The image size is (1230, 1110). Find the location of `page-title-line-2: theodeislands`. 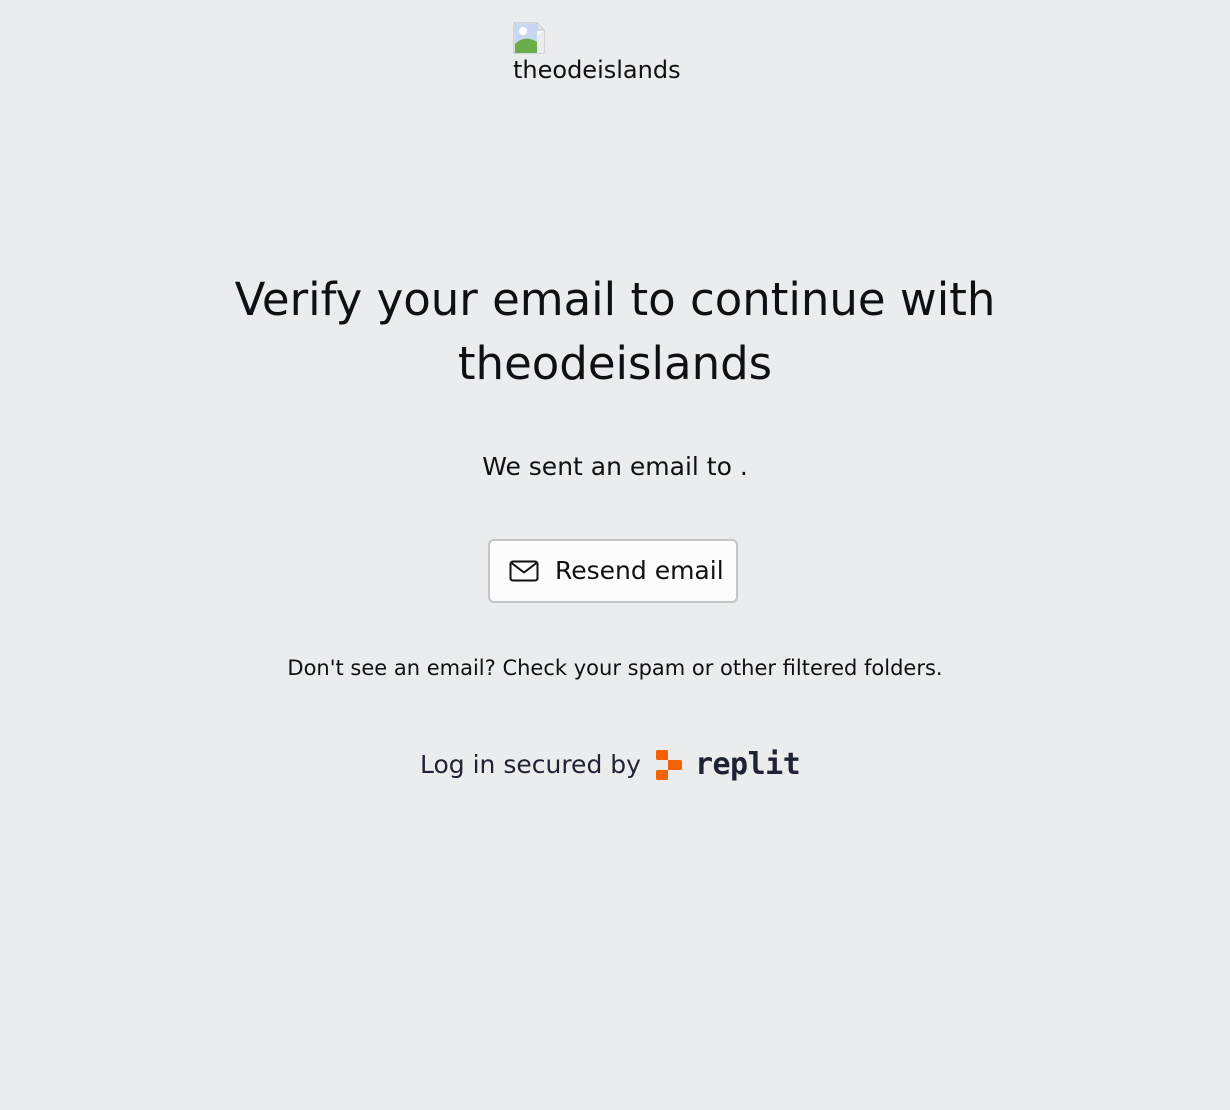

page-title-line-2: theodeislands is located at coordinates (615, 363).